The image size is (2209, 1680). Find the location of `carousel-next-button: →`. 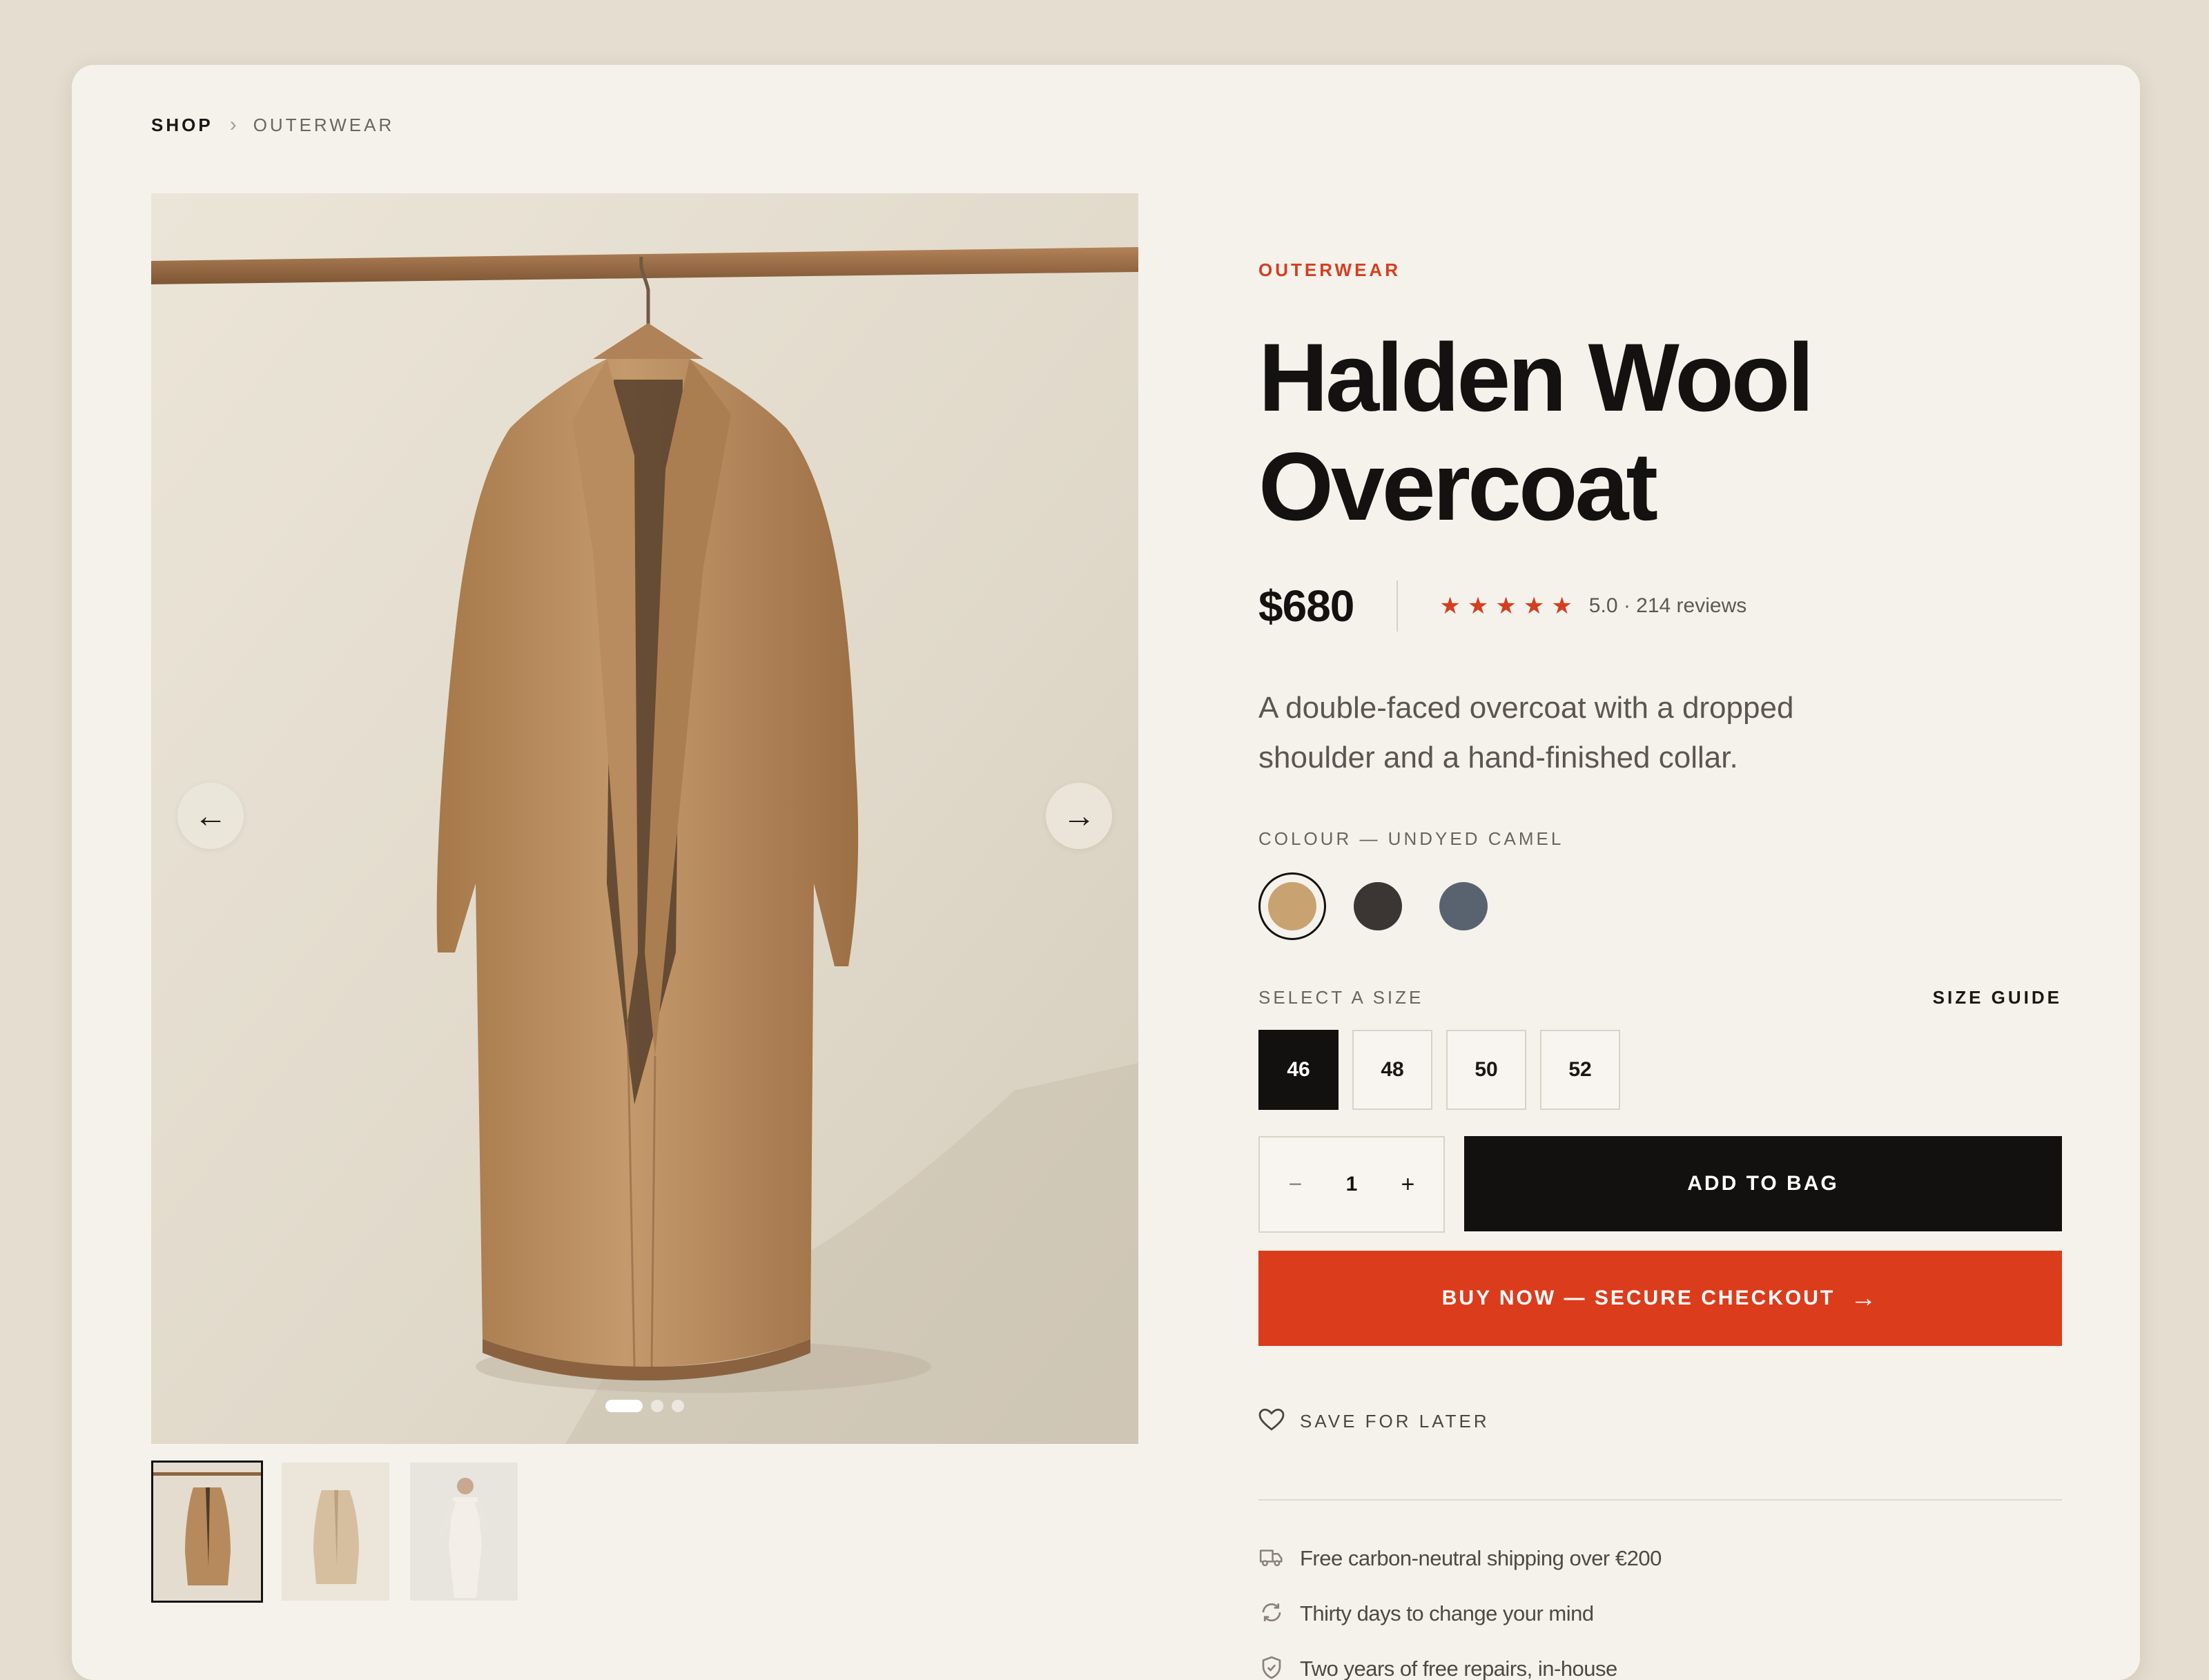

carousel-next-button: → is located at coordinates (1079, 816).